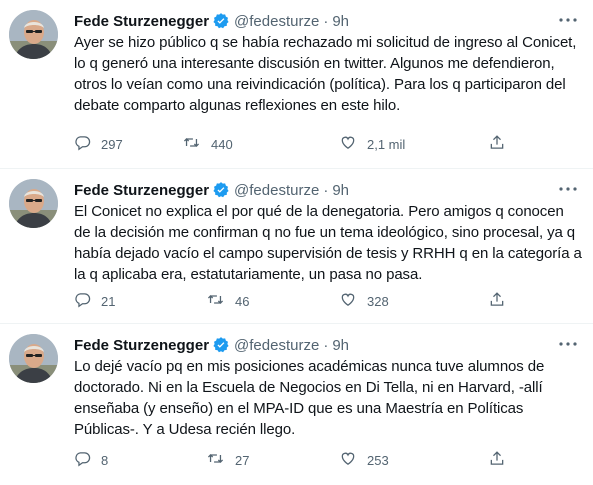 This screenshot has height=485, width=593. Describe the element at coordinates (378, 301) in the screenshot. I see `like-count: 328` at that location.